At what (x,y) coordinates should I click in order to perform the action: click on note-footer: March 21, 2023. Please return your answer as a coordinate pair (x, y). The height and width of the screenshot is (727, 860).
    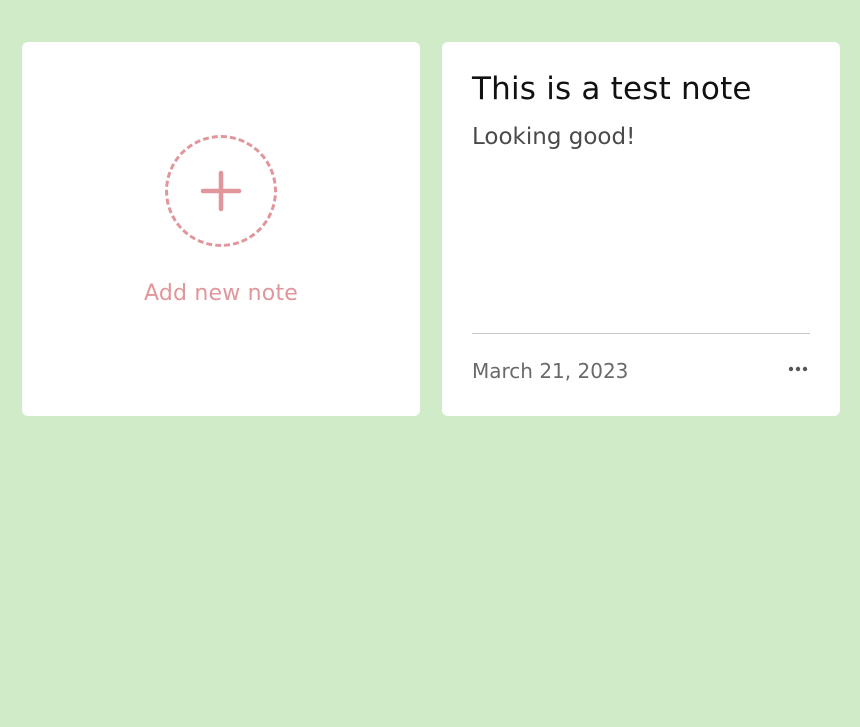
    Looking at the image, I should click on (641, 363).